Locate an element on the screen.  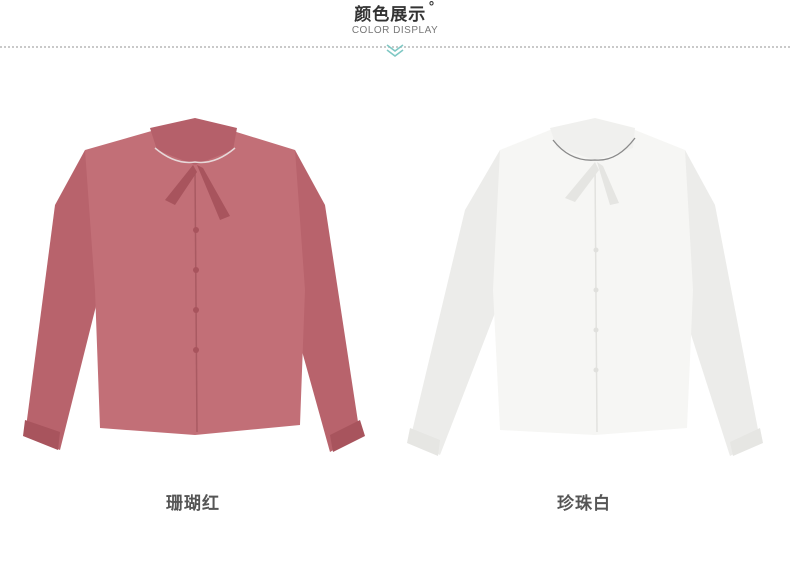
section-title: 颜色展示 ° is located at coordinates (395, 12).